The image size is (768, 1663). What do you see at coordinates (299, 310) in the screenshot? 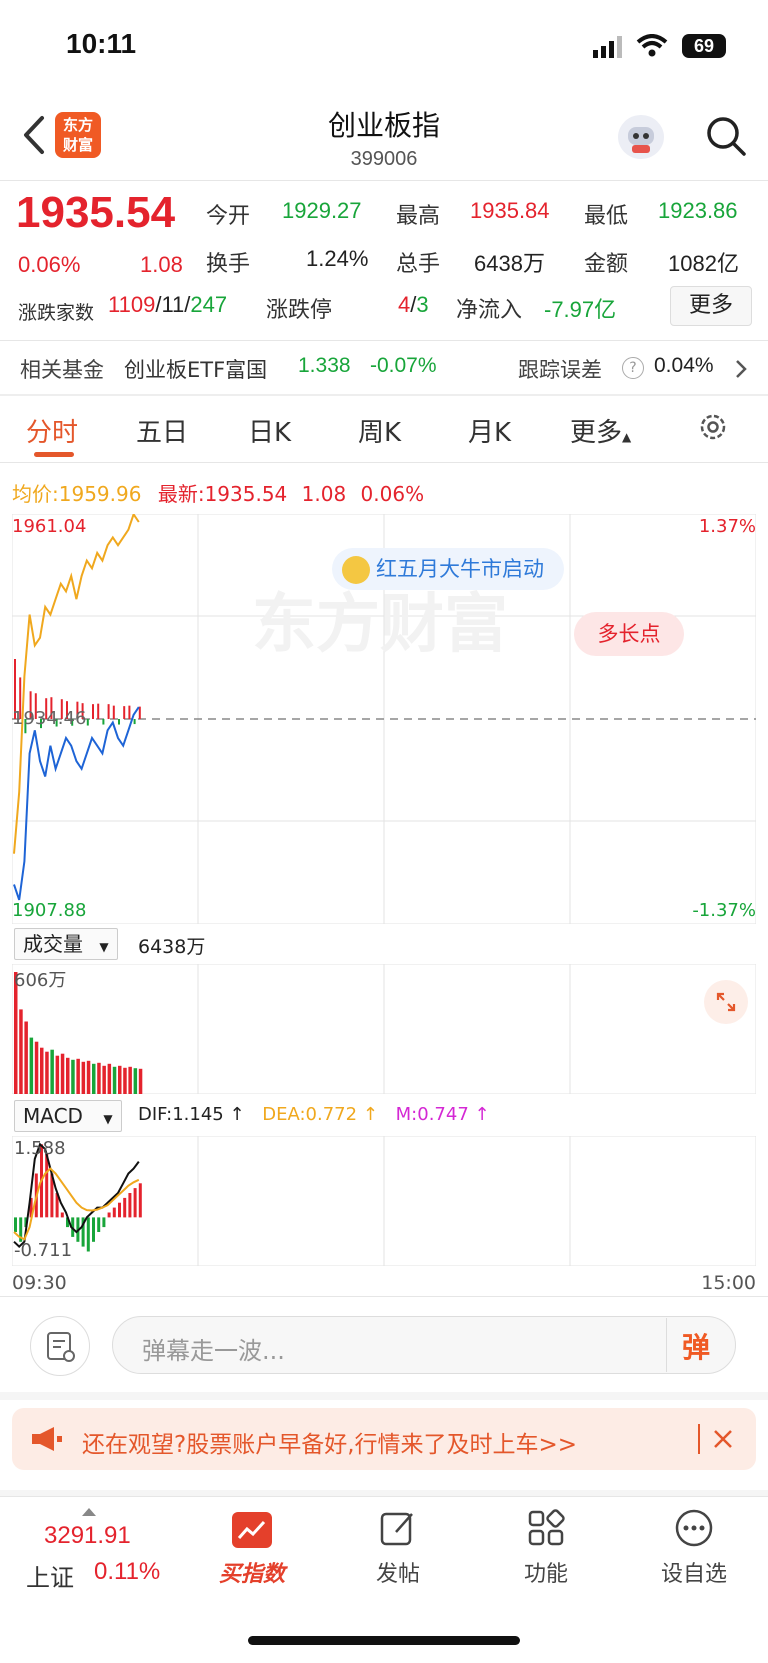
I see `limit-label: 涨跌停` at bounding box center [299, 310].